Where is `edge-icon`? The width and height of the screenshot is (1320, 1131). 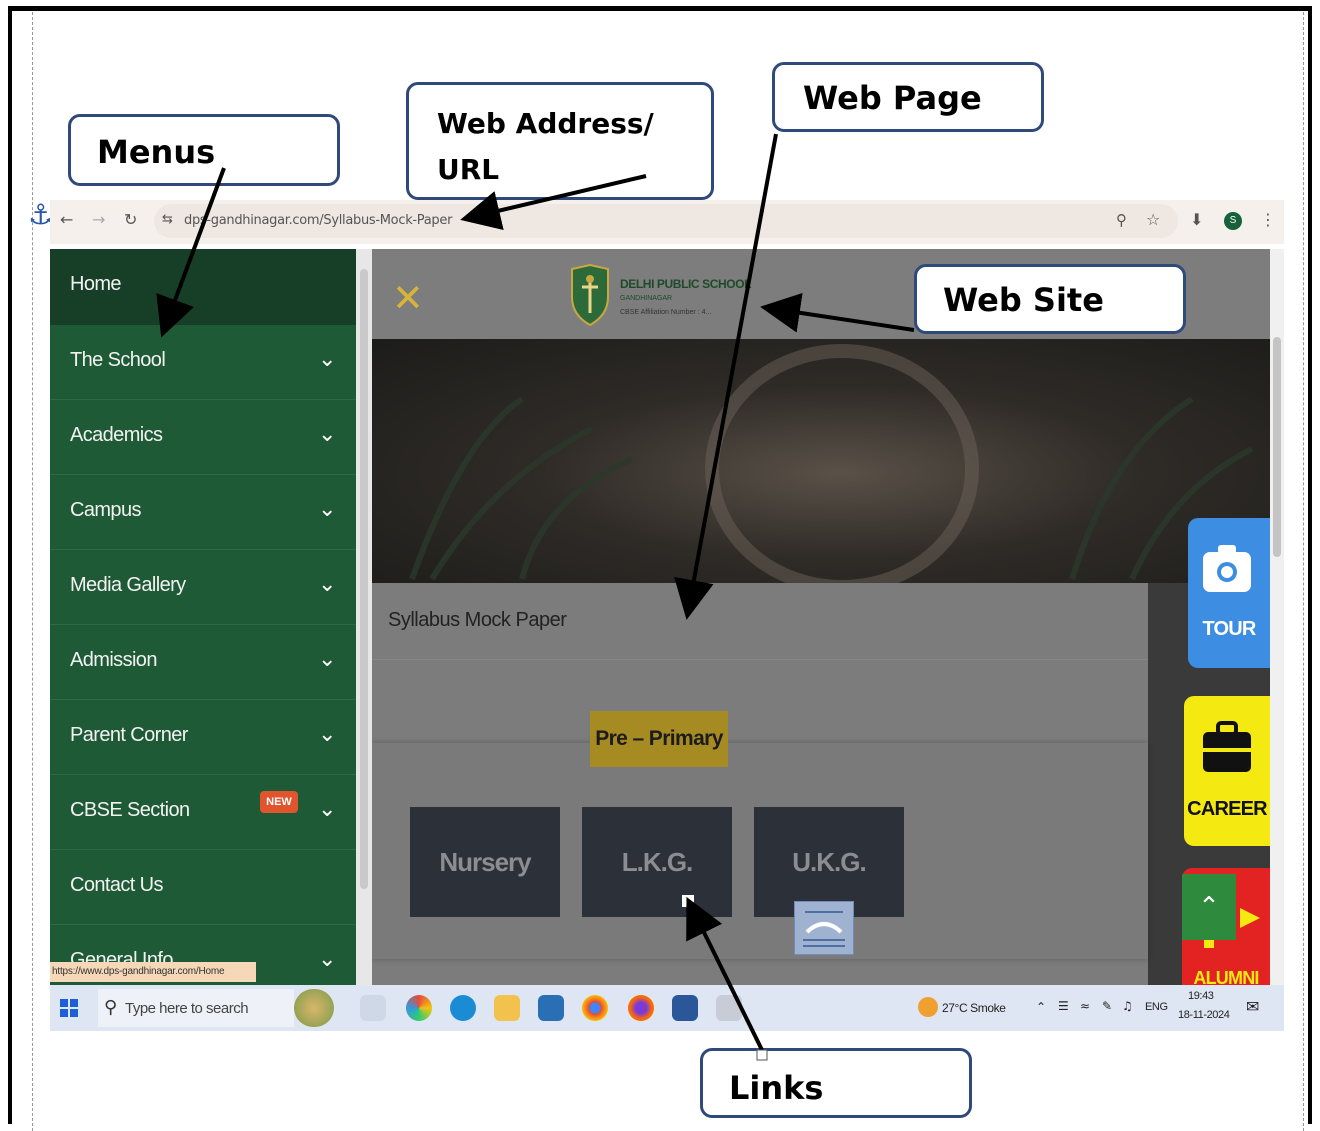 edge-icon is located at coordinates (463, 1008).